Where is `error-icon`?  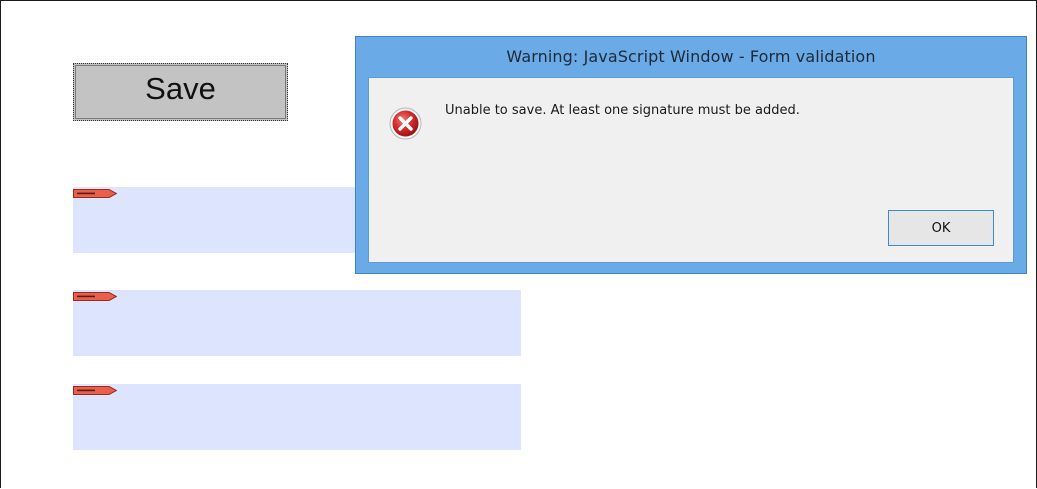
error-icon is located at coordinates (405, 123).